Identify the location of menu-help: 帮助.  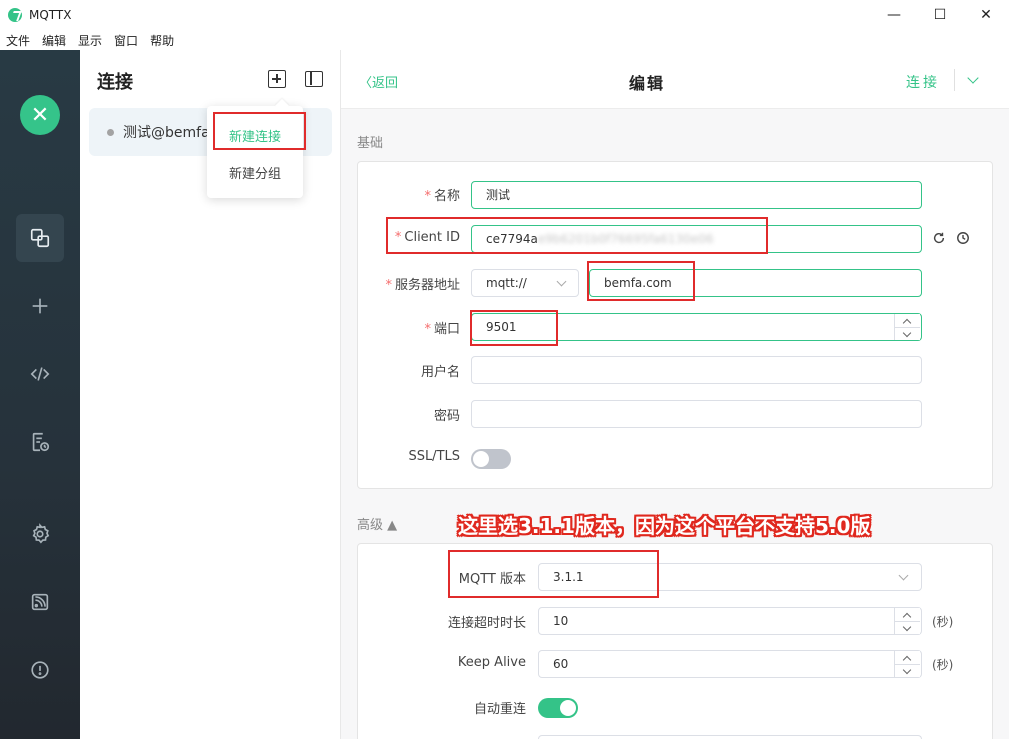
(162, 40).